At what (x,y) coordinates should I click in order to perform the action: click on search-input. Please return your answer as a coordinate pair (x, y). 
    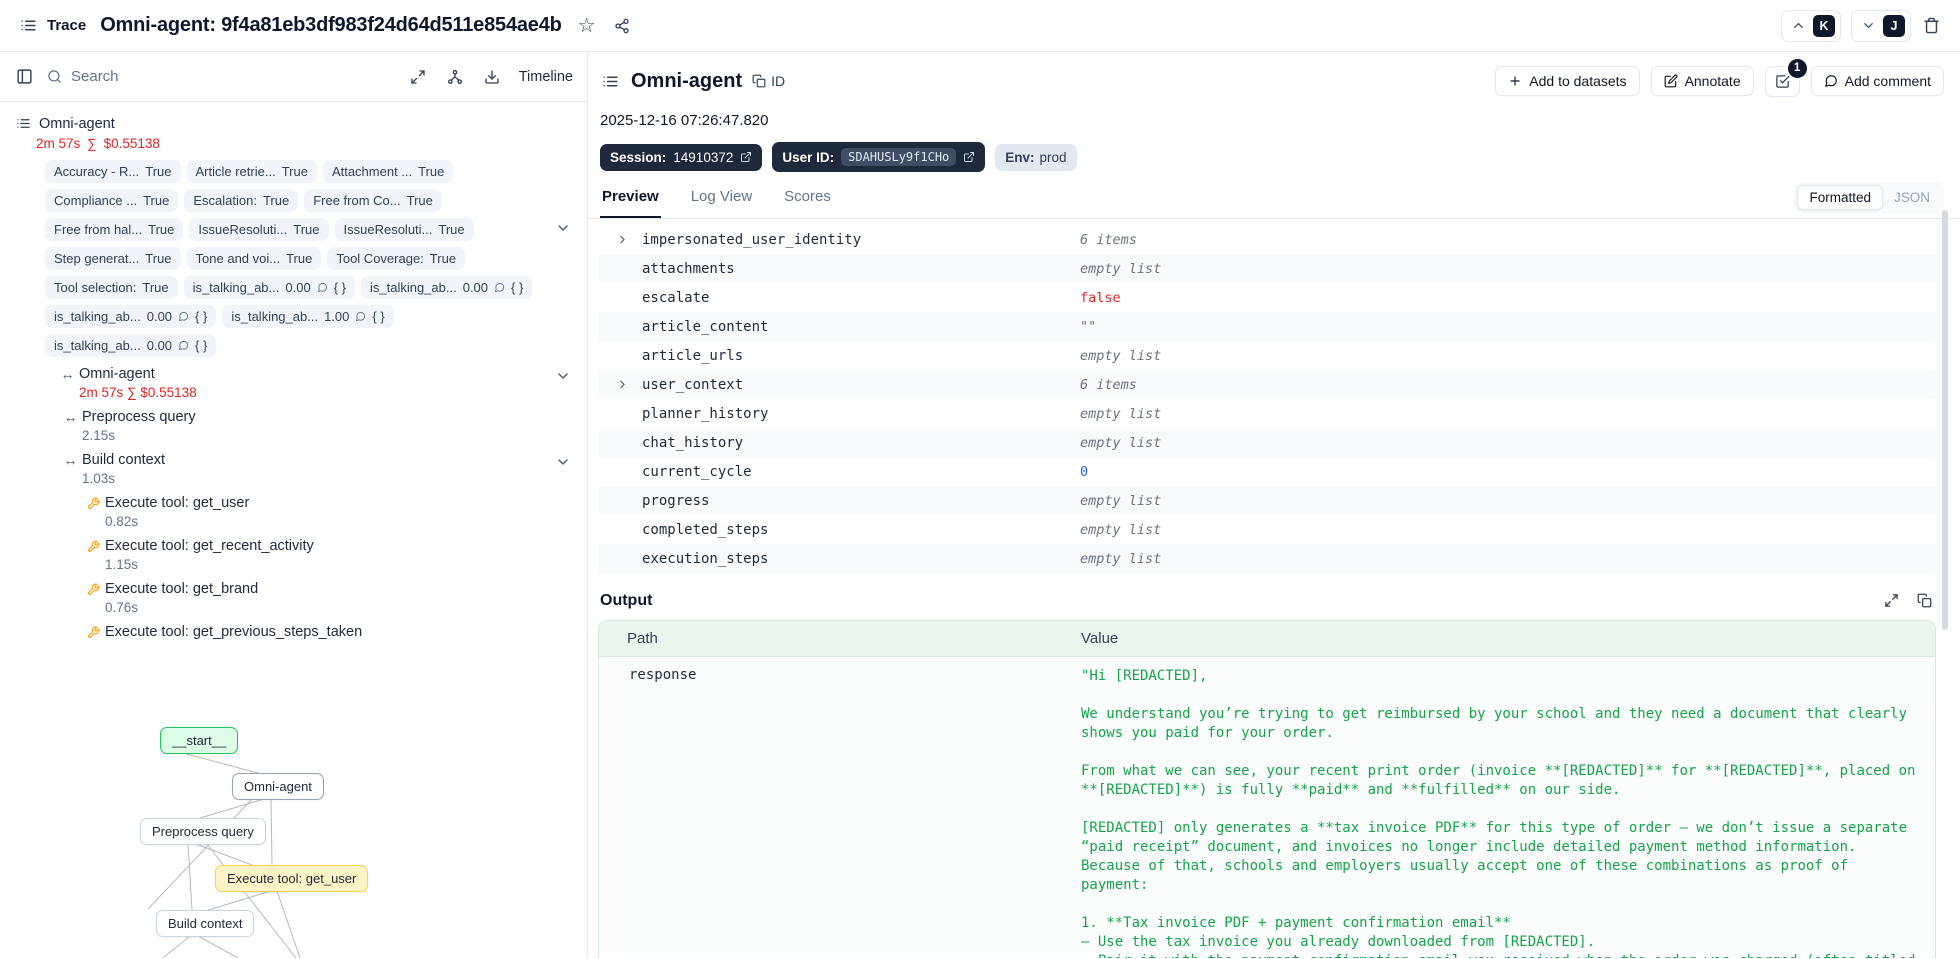
    Looking at the image, I should click on (233, 76).